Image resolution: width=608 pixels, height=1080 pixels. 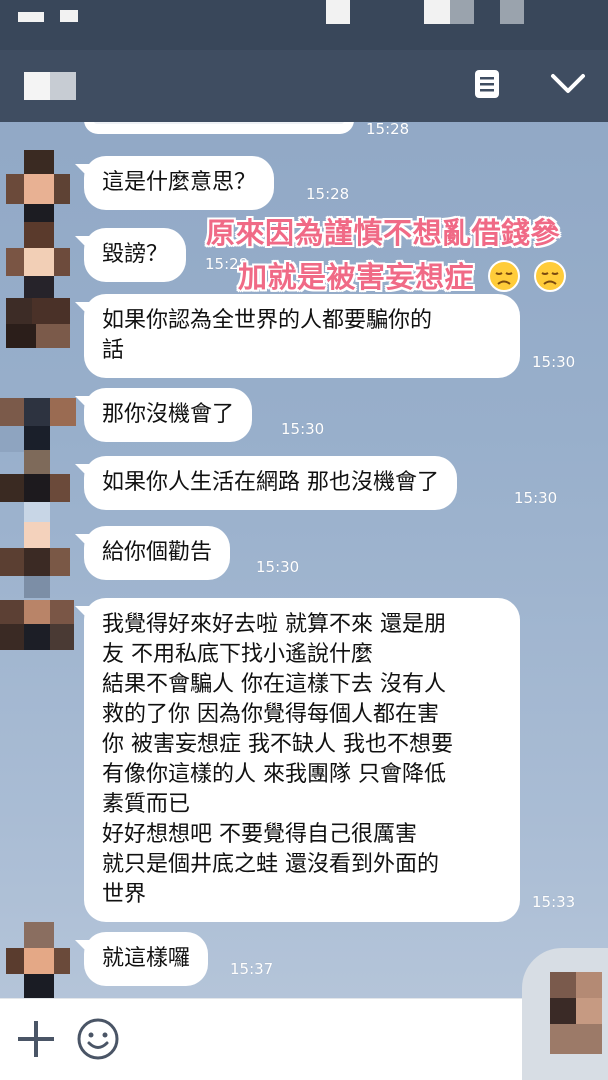 What do you see at coordinates (568, 84) in the screenshot?
I see `chevron-down-icon` at bounding box center [568, 84].